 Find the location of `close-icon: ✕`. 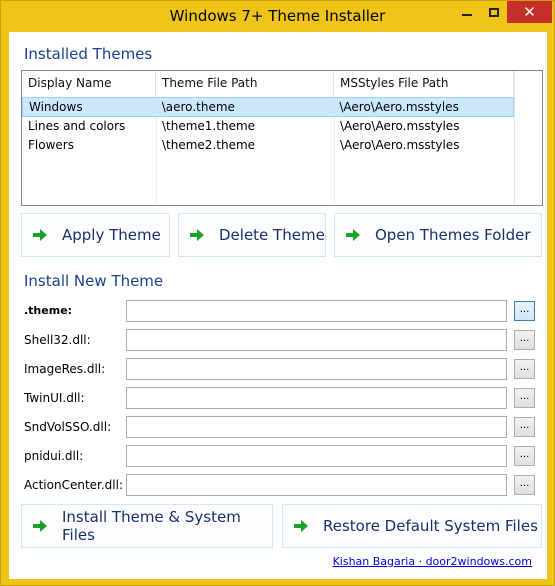

close-icon: ✕ is located at coordinates (529, 11).